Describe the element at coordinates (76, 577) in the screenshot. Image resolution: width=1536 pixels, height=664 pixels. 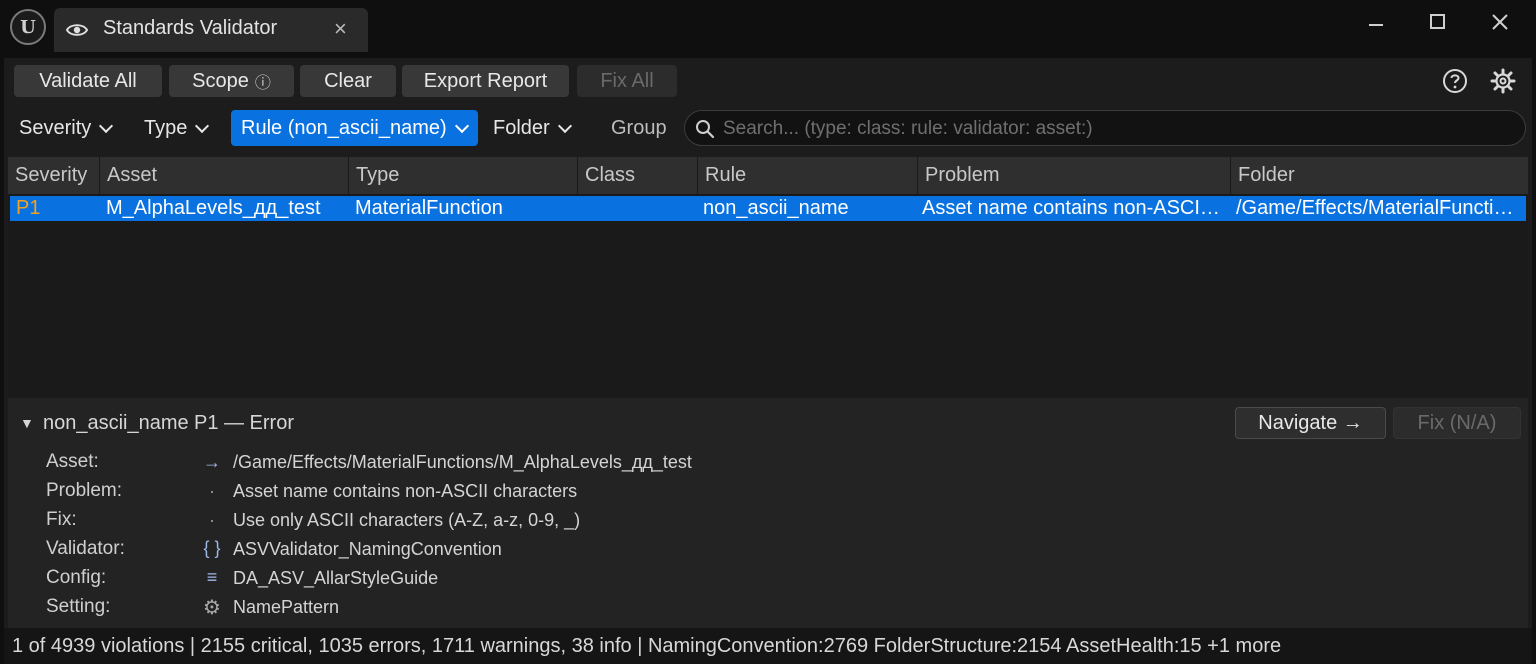
I see `field-label-config: Config:` at that location.